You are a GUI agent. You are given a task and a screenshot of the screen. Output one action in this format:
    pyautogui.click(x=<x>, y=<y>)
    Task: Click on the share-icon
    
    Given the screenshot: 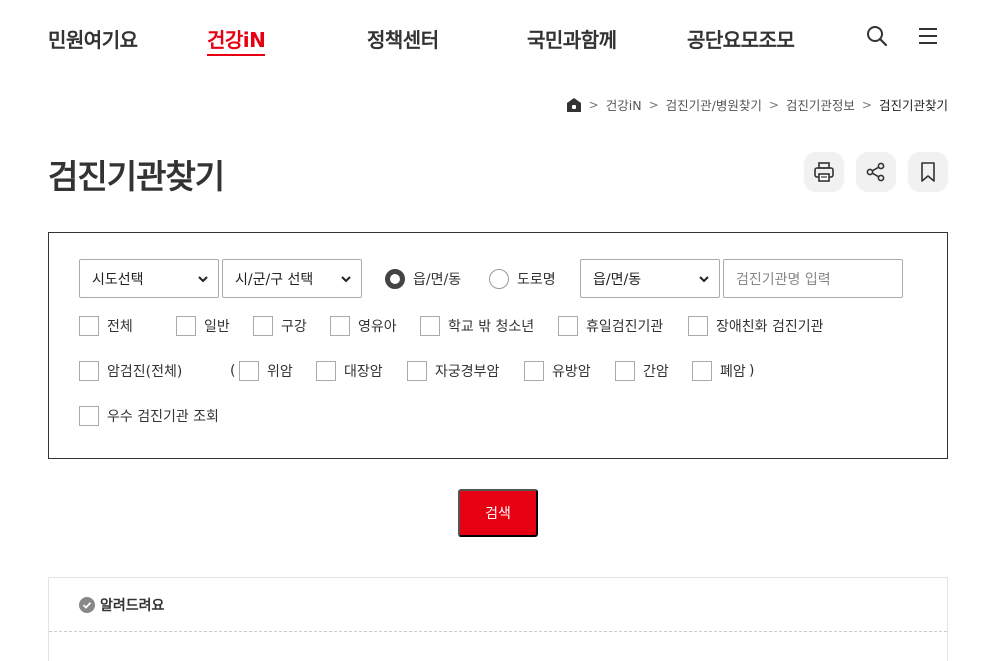 What is the action you would take?
    pyautogui.click(x=875, y=172)
    